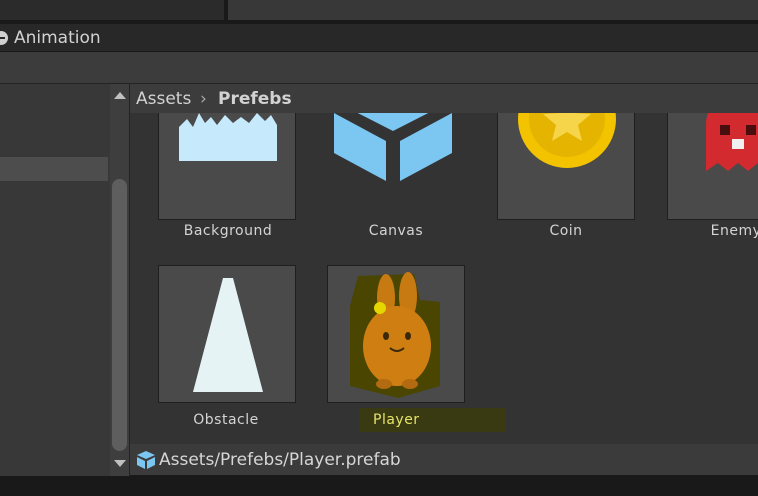  I want to click on player-bunny-icon, so click(395, 335).